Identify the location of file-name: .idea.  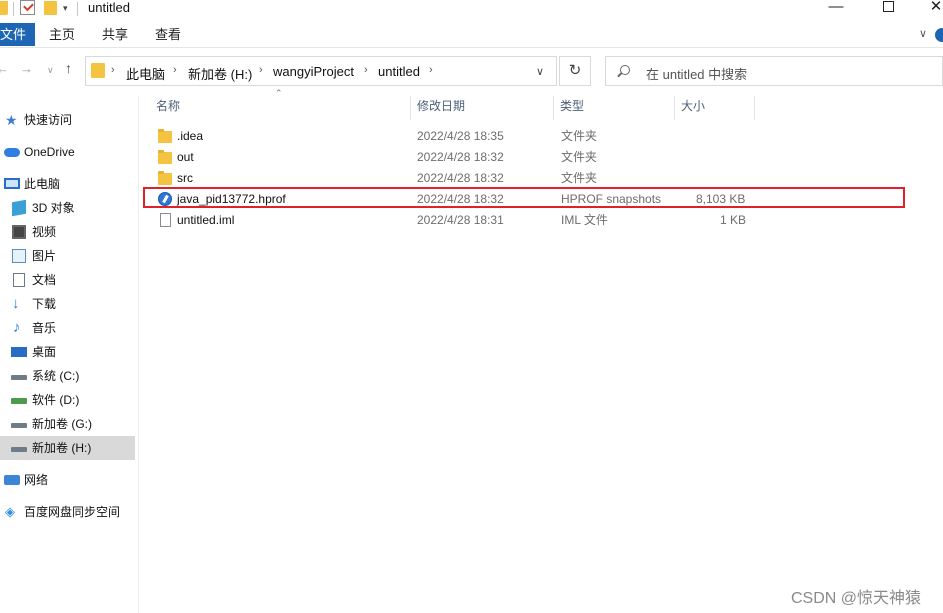
(190, 136).